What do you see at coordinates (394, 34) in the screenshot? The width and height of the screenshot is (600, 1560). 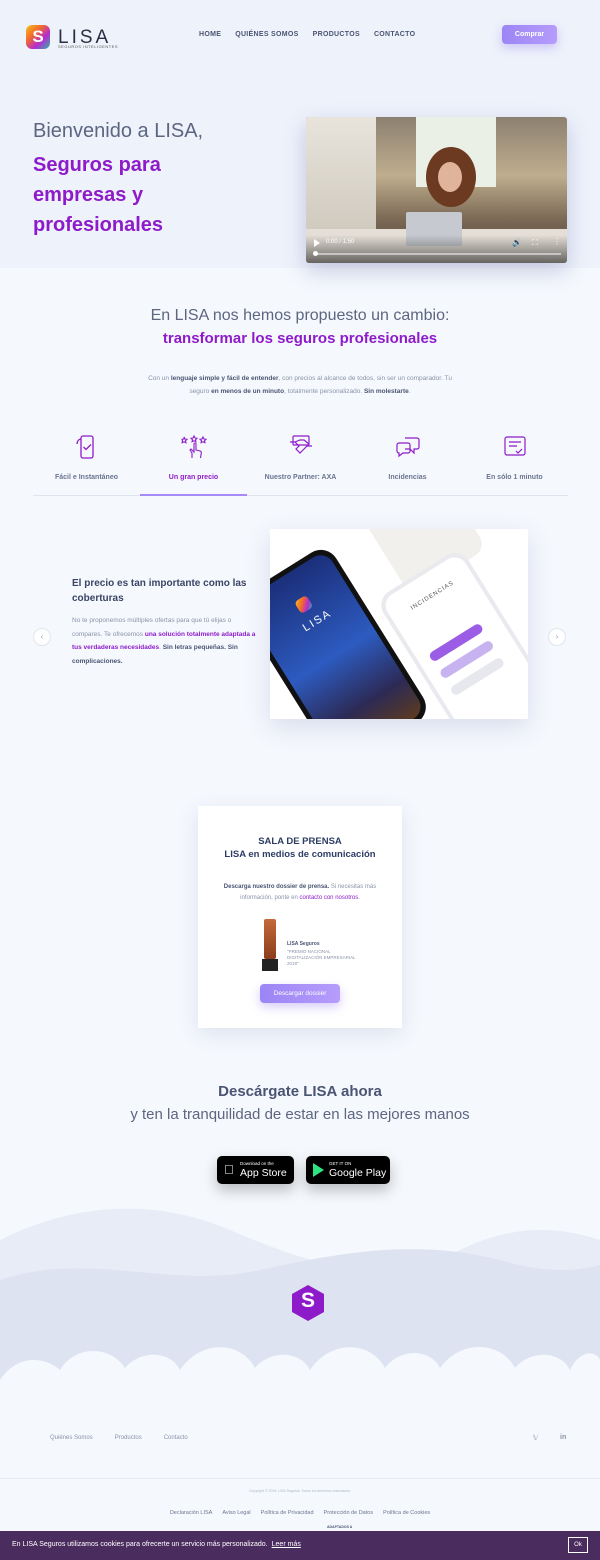 I see `nav-contacto: CONTACTO` at bounding box center [394, 34].